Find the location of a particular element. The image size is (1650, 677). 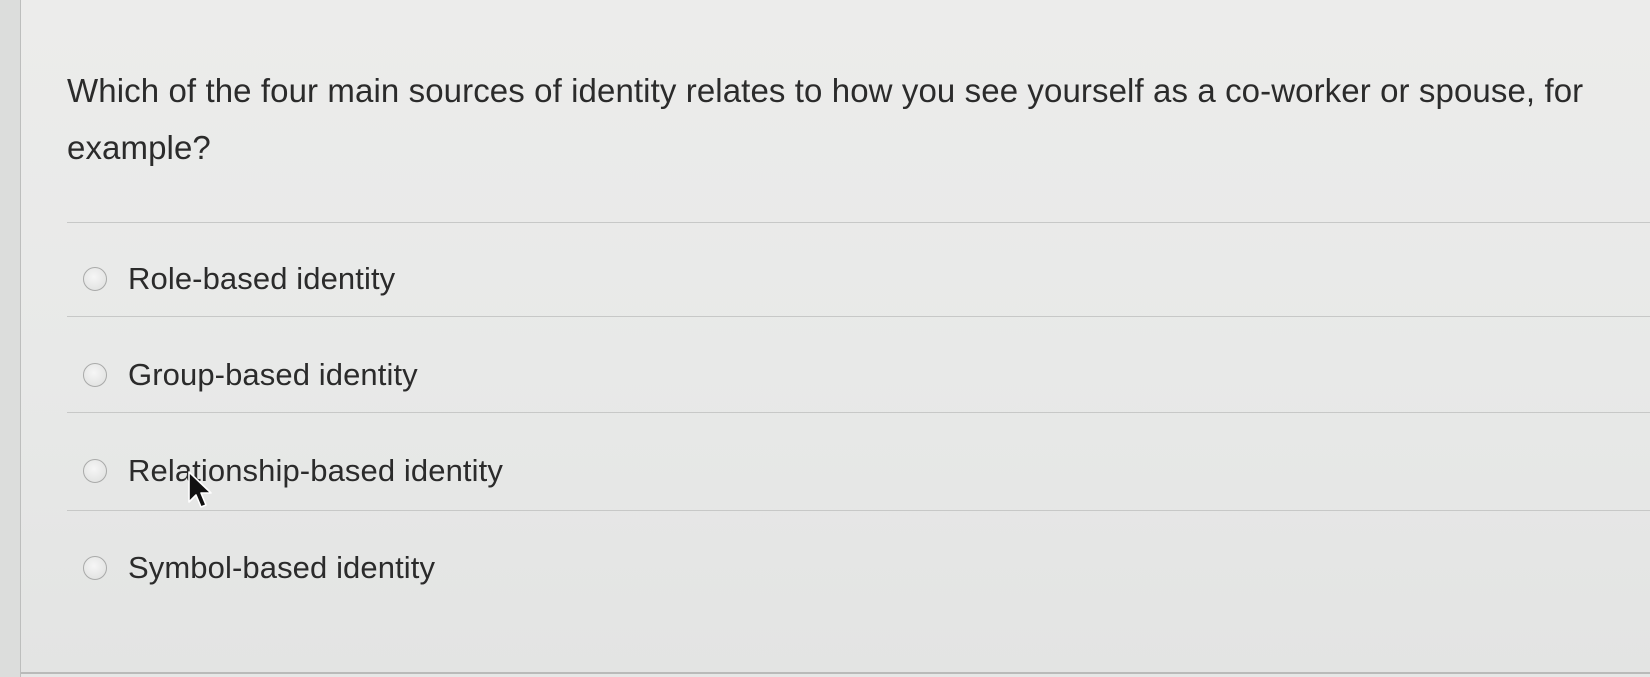

answer-option-symbol-based: Symbol-based identity is located at coordinates (259, 568).